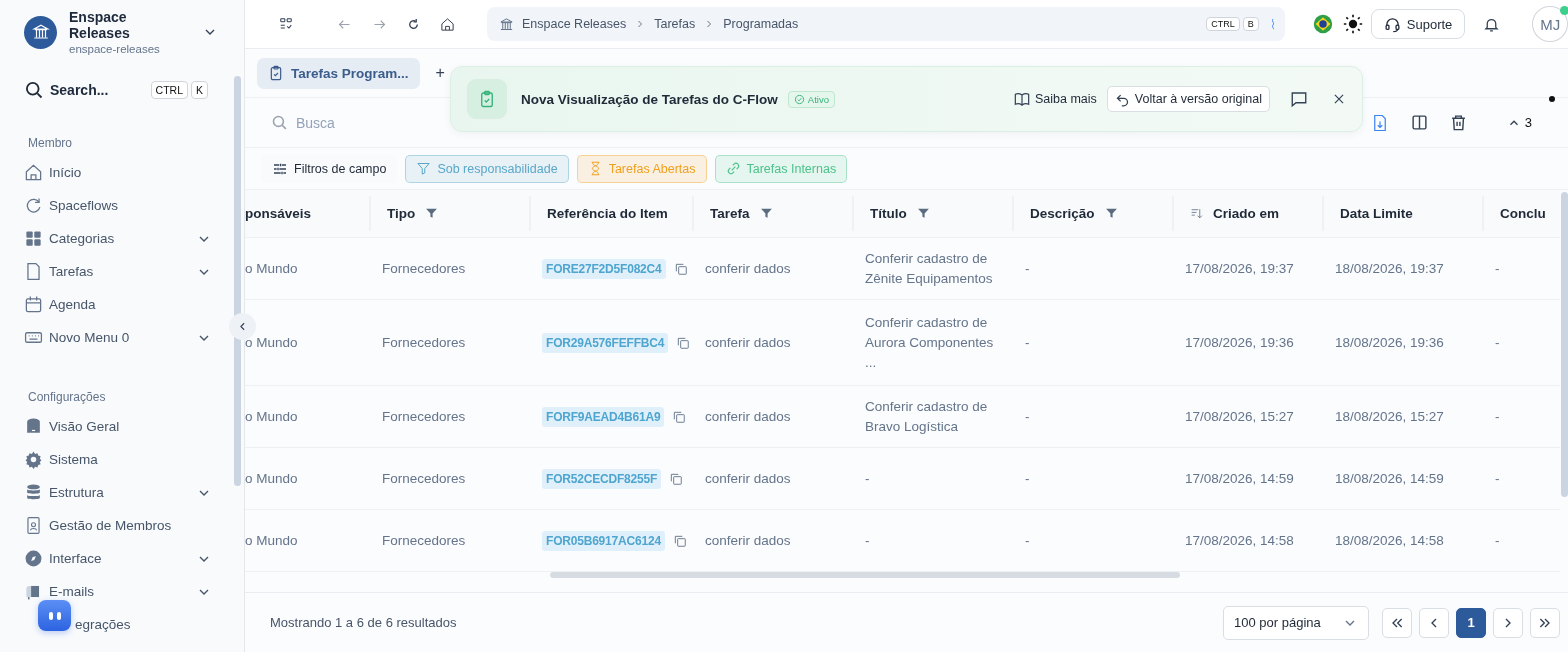  Describe the element at coordinates (607, 213) in the screenshot. I see `column-header: Referência do Item` at that location.